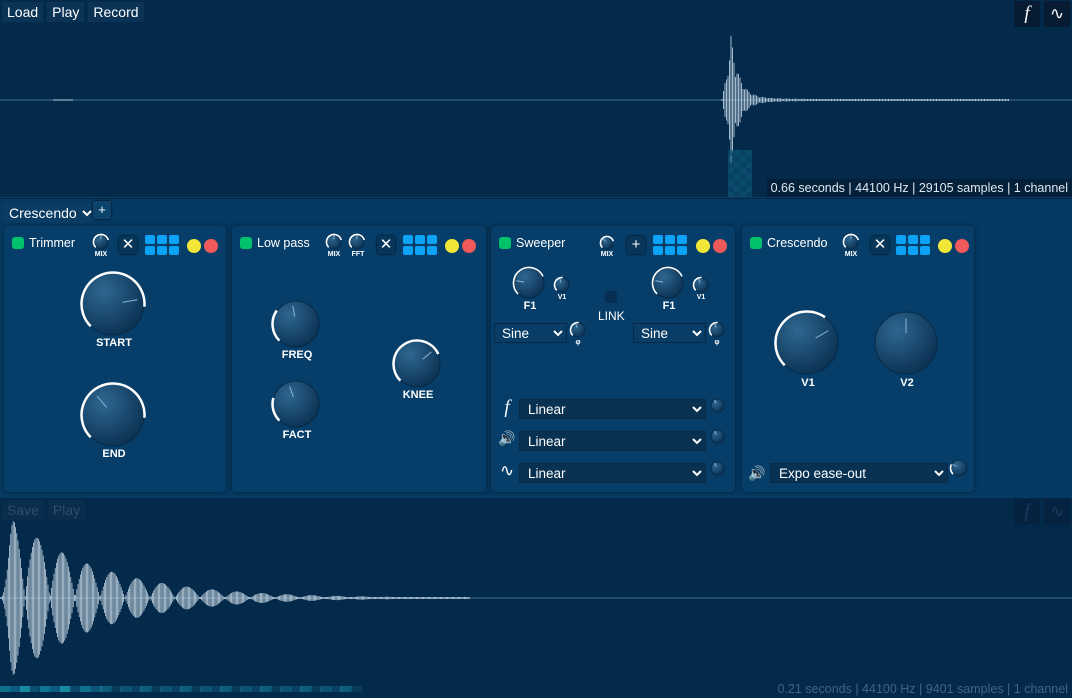  What do you see at coordinates (880, 245) in the screenshot?
I see `crescendo-close-button: ✕` at bounding box center [880, 245].